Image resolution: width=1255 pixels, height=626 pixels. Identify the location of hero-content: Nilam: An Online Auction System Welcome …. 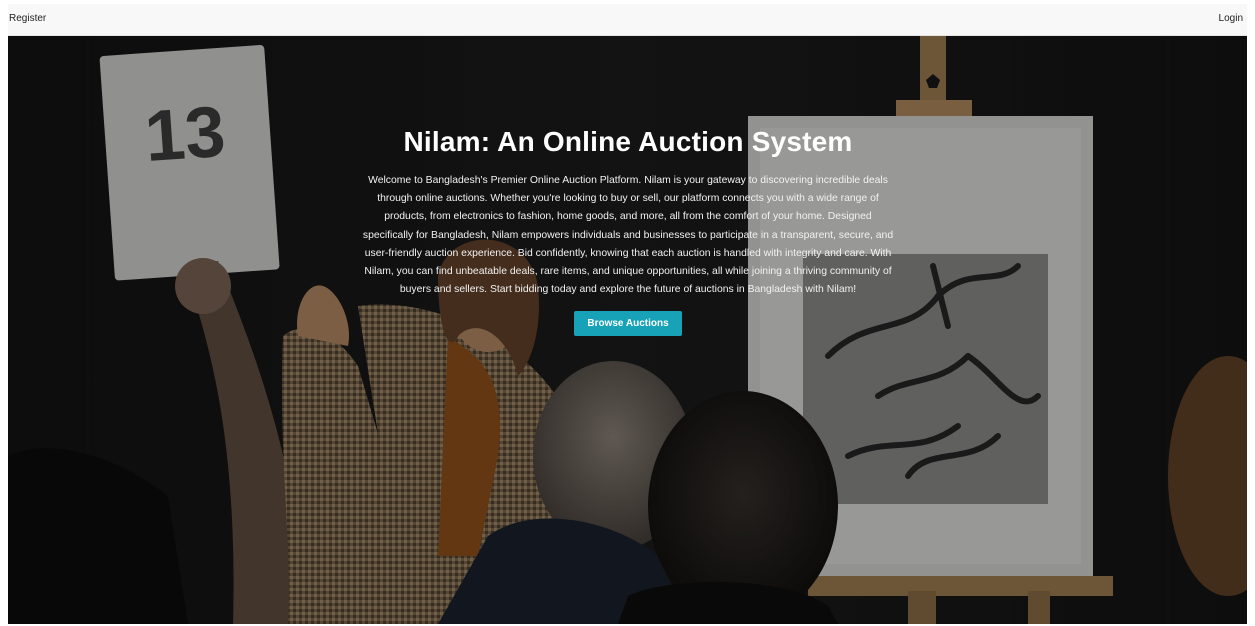
(628, 229).